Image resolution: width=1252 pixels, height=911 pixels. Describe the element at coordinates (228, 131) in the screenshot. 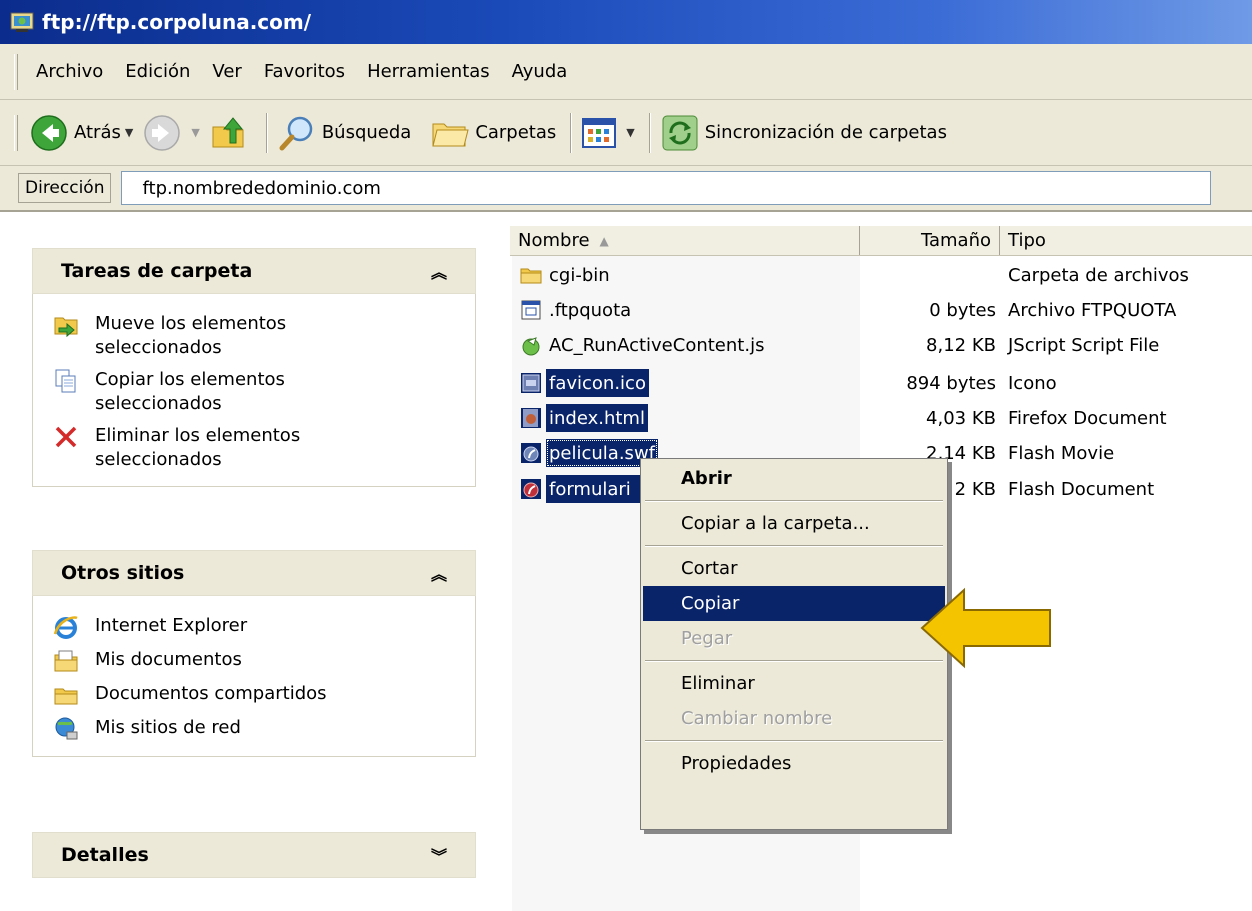

I see `up-folder-icon` at that location.